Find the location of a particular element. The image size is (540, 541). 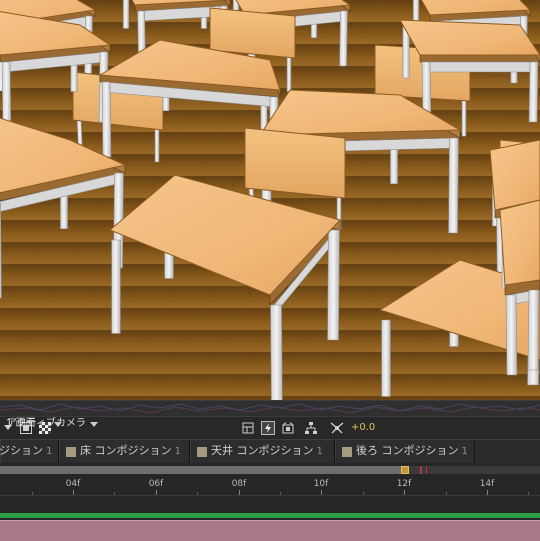

ruler-baseline is located at coordinates (270, 495).